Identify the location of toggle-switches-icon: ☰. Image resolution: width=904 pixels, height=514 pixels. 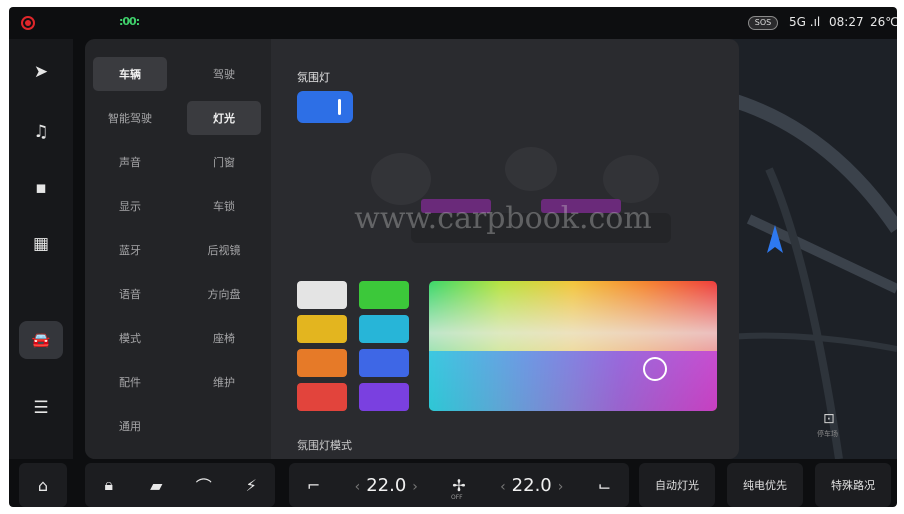
(41, 408).